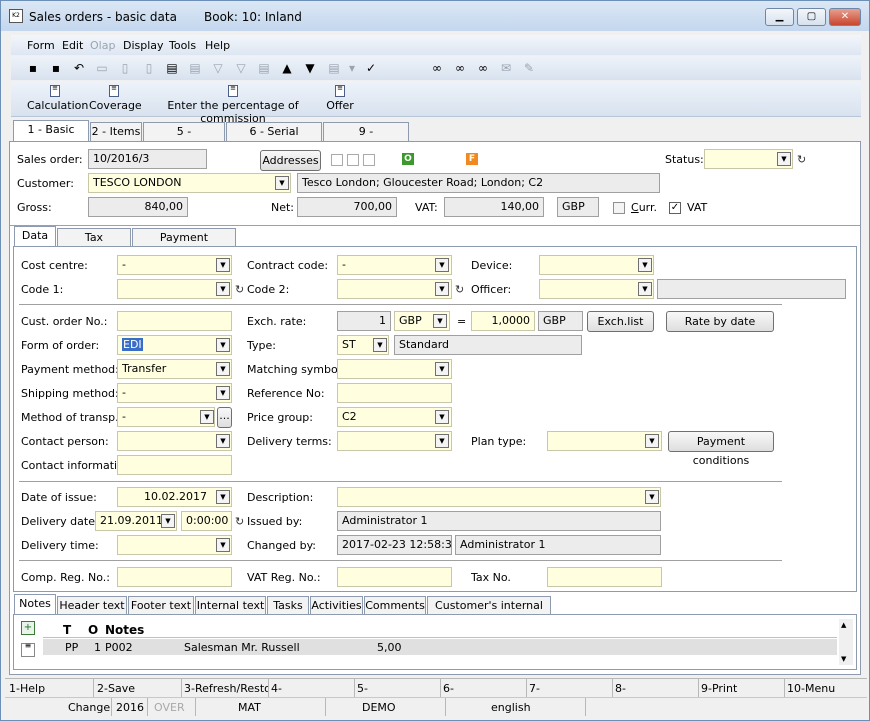 The width and height of the screenshot is (870, 721). Describe the element at coordinates (184, 245) in the screenshot. I see `tab-payment-conditions: Payment conditions` at that location.